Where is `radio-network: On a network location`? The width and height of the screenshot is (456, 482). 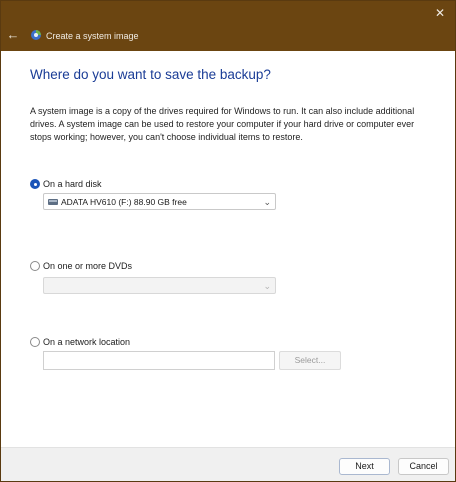
radio-network: On a network location is located at coordinates (80, 342).